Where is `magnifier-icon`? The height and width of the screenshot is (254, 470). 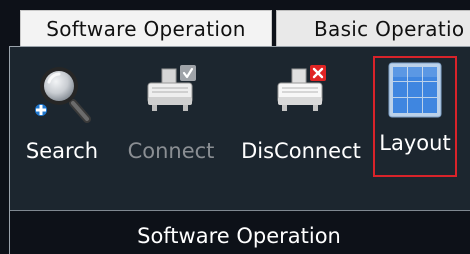 magnifier-icon is located at coordinates (63, 95).